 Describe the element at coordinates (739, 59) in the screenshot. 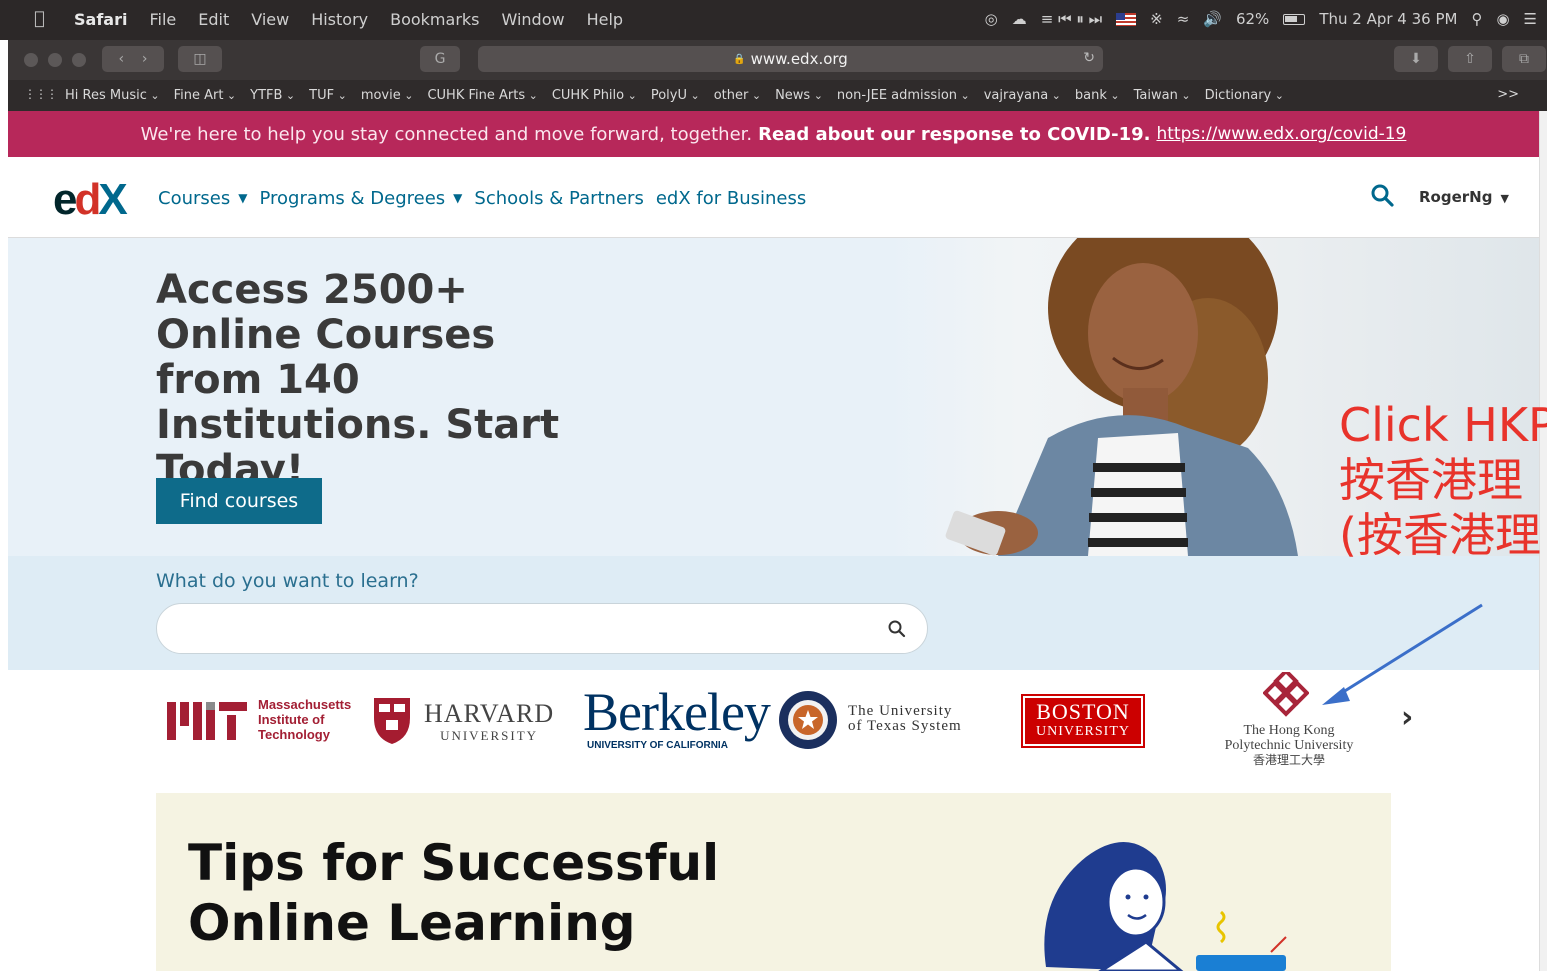

I see `lock-icon: 🔒` at that location.